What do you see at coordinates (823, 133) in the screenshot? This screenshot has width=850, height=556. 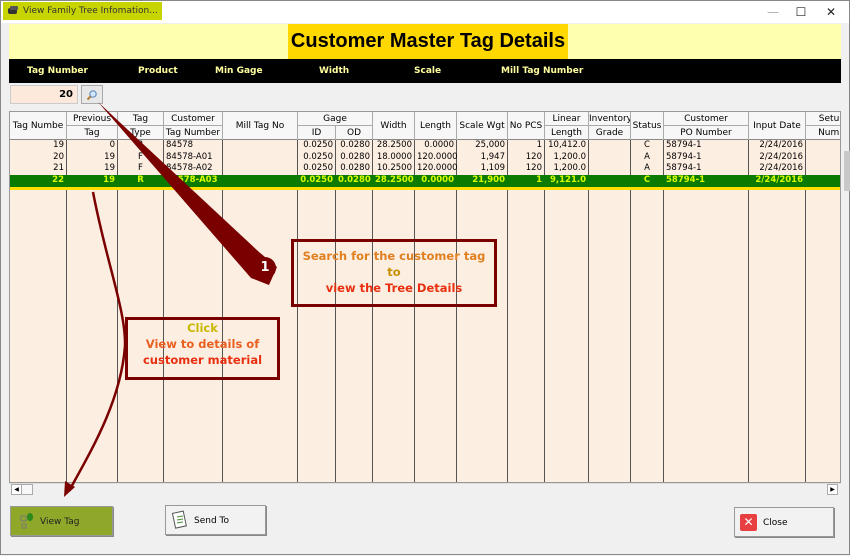 I see `col-setup-number: Numb` at bounding box center [823, 133].